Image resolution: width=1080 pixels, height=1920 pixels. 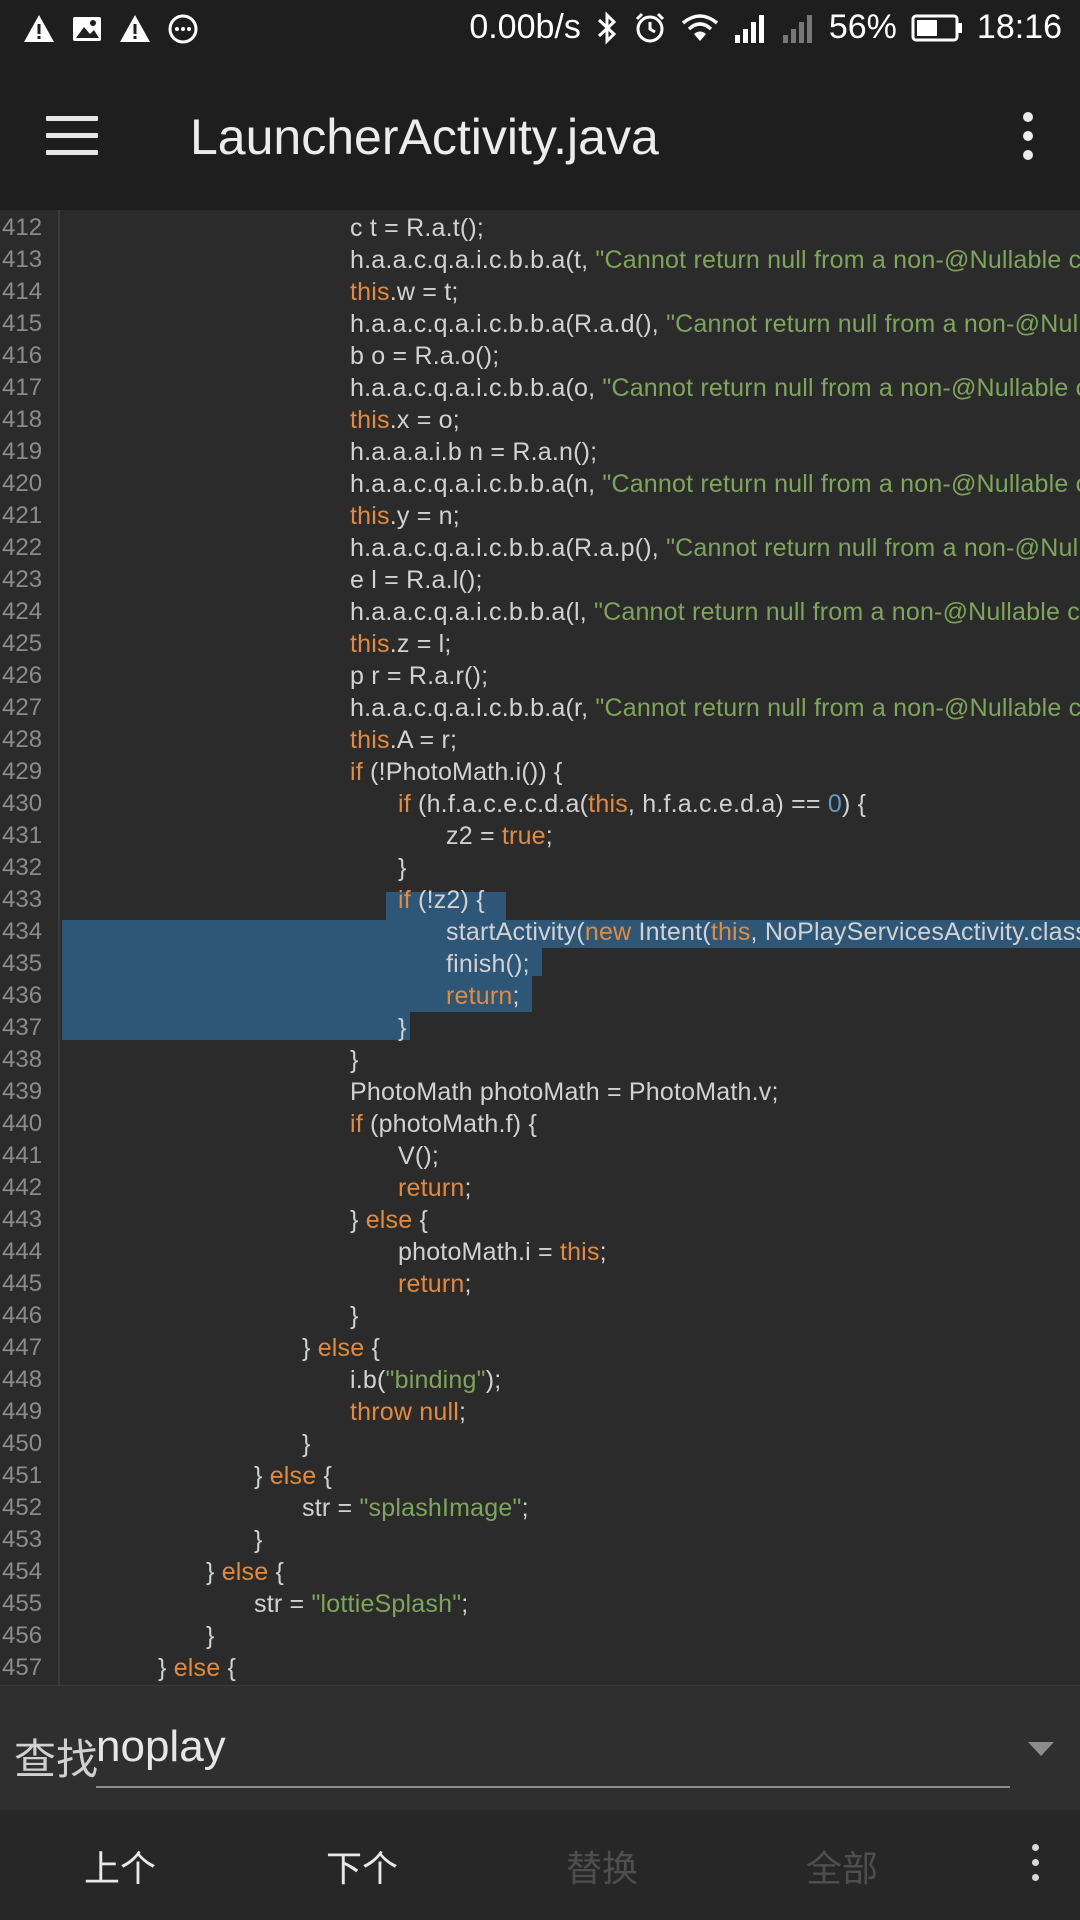 I want to click on code-line: 433 if (!z2) {, so click(x=540, y=900).